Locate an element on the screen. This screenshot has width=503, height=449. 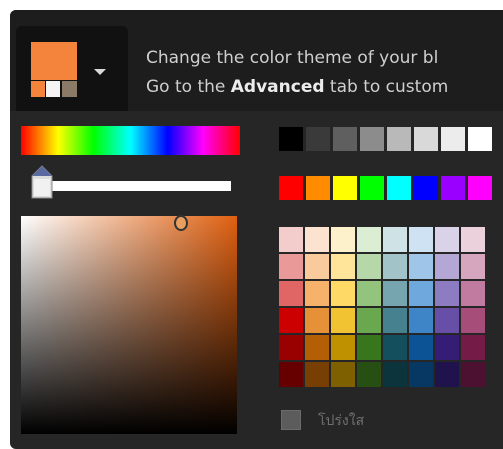
palette-swatch-r4-c3 is located at coordinates (343, 320).